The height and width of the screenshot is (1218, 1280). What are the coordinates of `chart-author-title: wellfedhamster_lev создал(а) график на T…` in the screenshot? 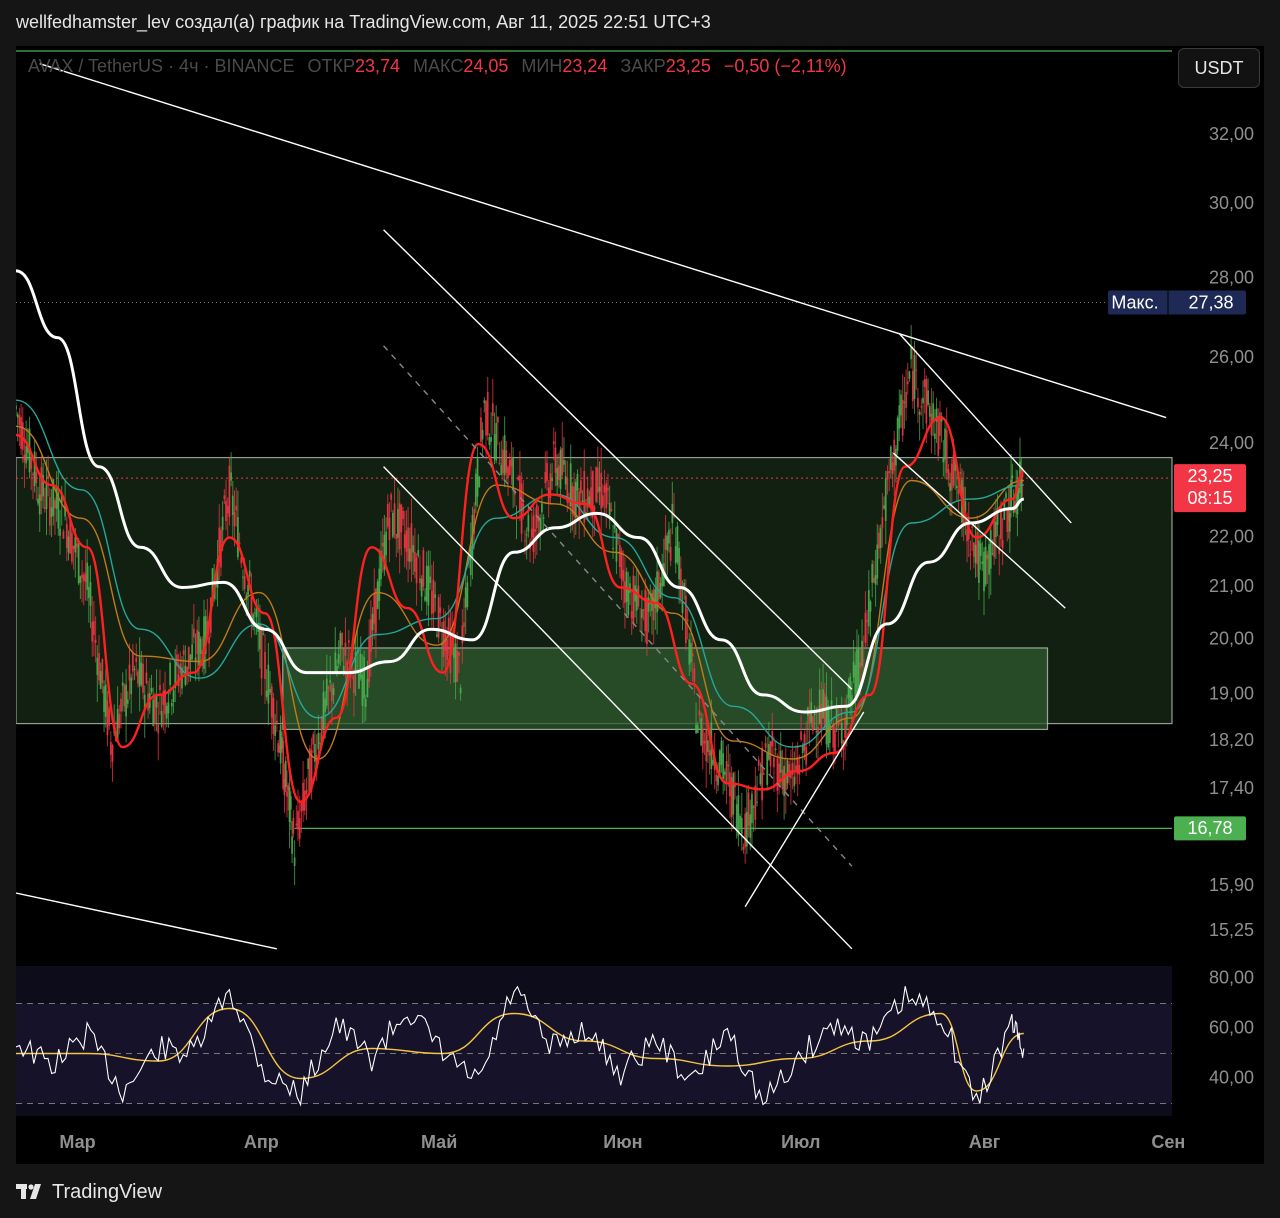 It's located at (363, 22).